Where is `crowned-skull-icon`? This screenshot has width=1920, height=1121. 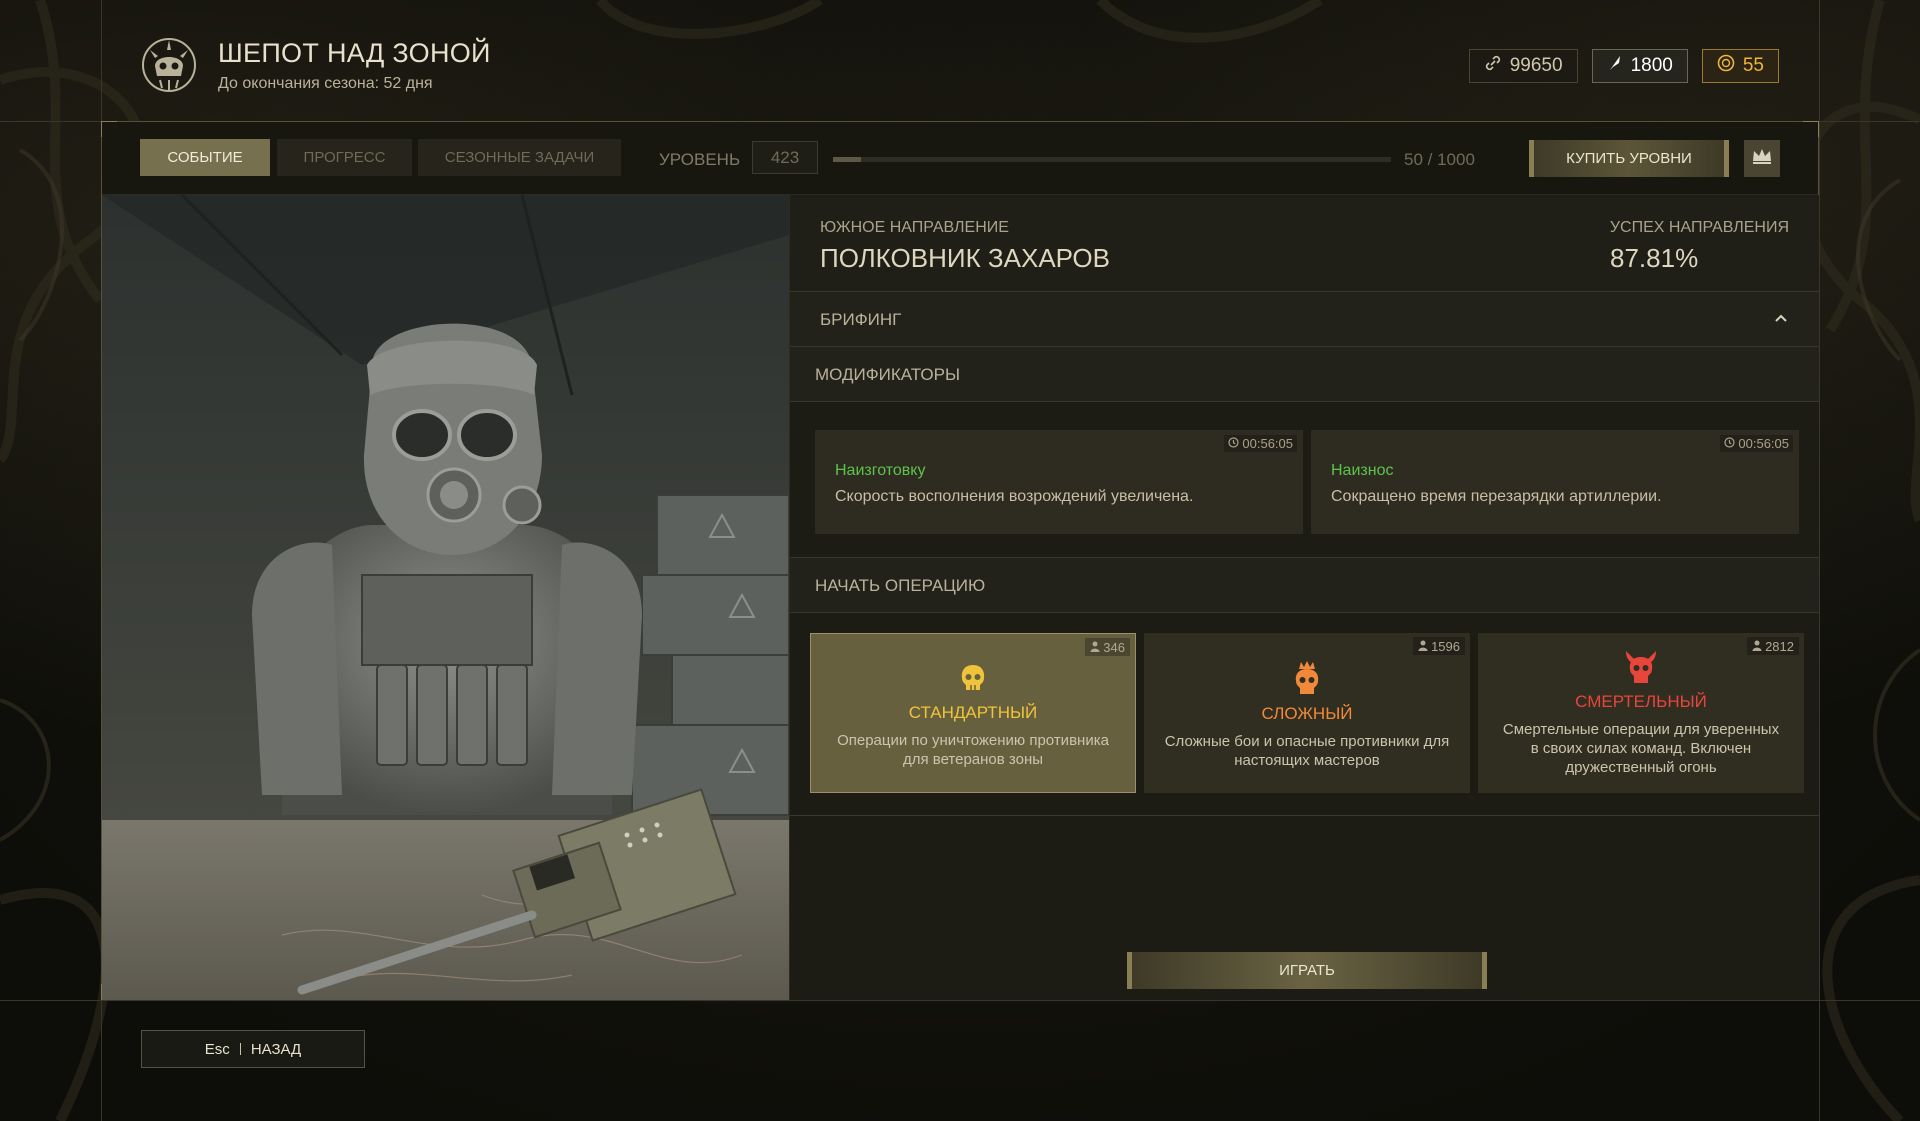 crowned-skull-icon is located at coordinates (1307, 681).